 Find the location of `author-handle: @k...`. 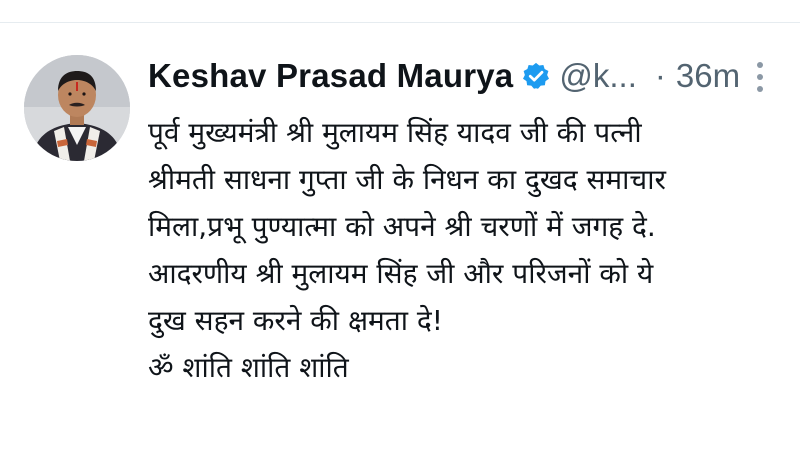

author-handle: @k... is located at coordinates (598, 76).